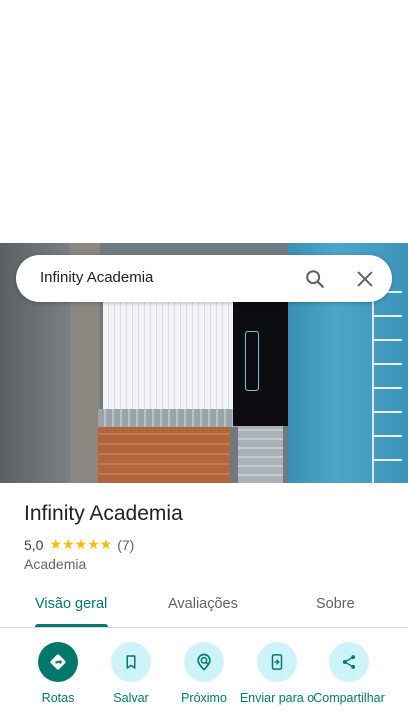  What do you see at coordinates (71, 604) in the screenshot?
I see `tab-overview: Visão geral` at bounding box center [71, 604].